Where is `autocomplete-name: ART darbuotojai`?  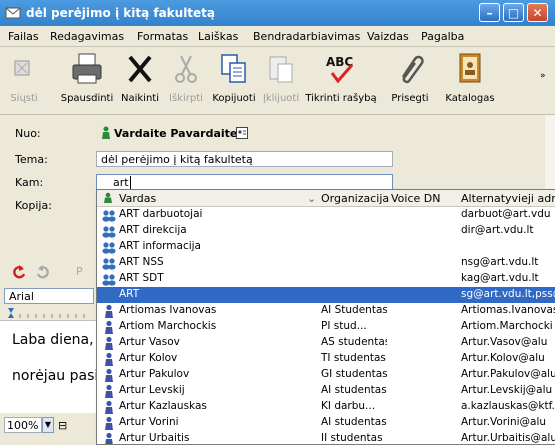
autocomplete-name: ART darbuotojai is located at coordinates (161, 214).